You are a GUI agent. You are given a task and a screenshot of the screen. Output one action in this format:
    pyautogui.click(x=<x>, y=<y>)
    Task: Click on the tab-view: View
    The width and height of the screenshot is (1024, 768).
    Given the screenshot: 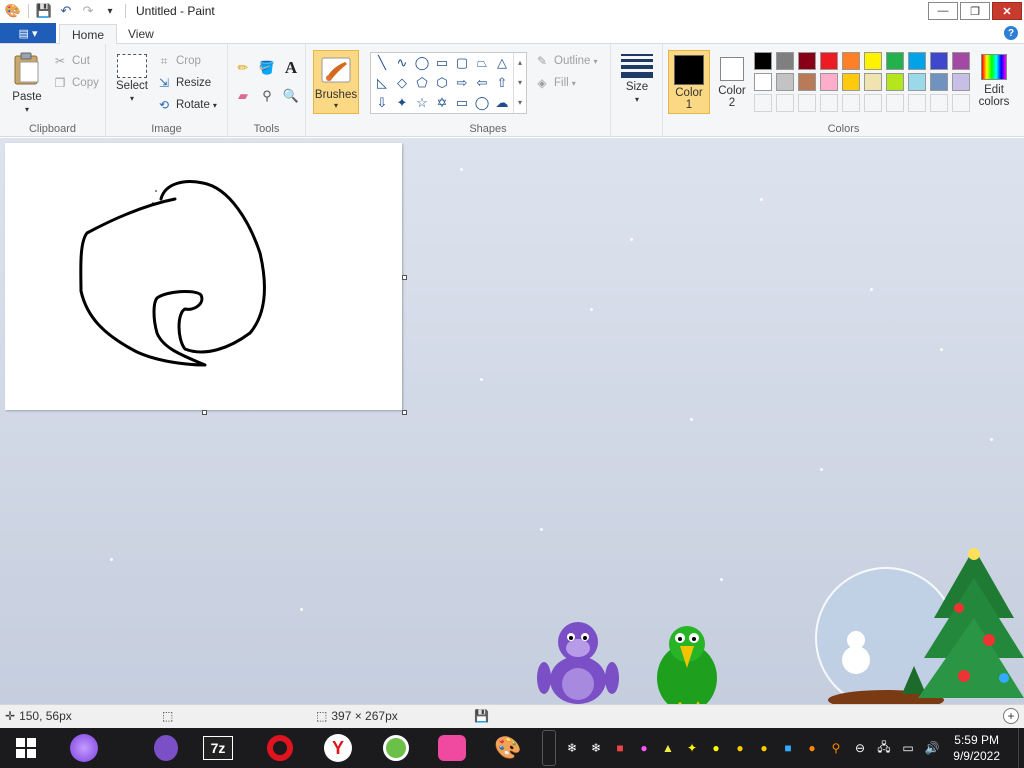 What is the action you would take?
    pyautogui.click(x=141, y=34)
    